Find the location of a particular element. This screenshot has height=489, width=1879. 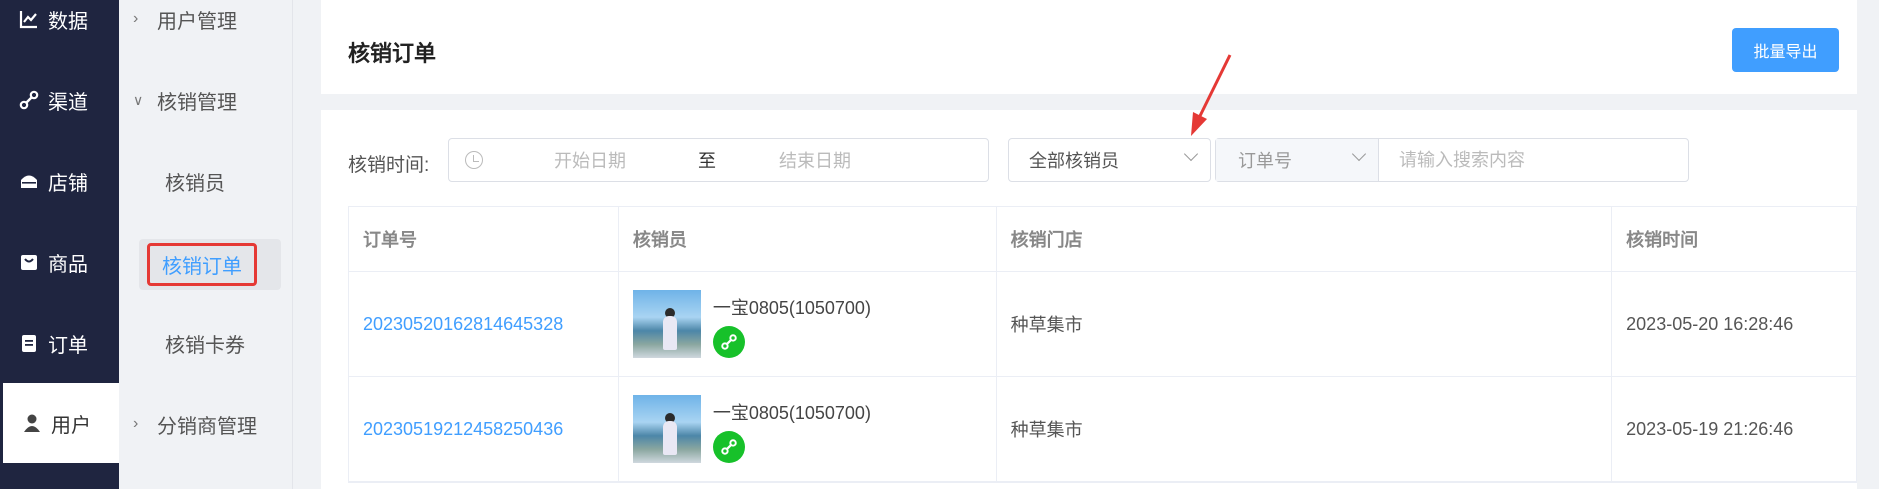

nav-item-goods: 商品 is located at coordinates (59, 262).